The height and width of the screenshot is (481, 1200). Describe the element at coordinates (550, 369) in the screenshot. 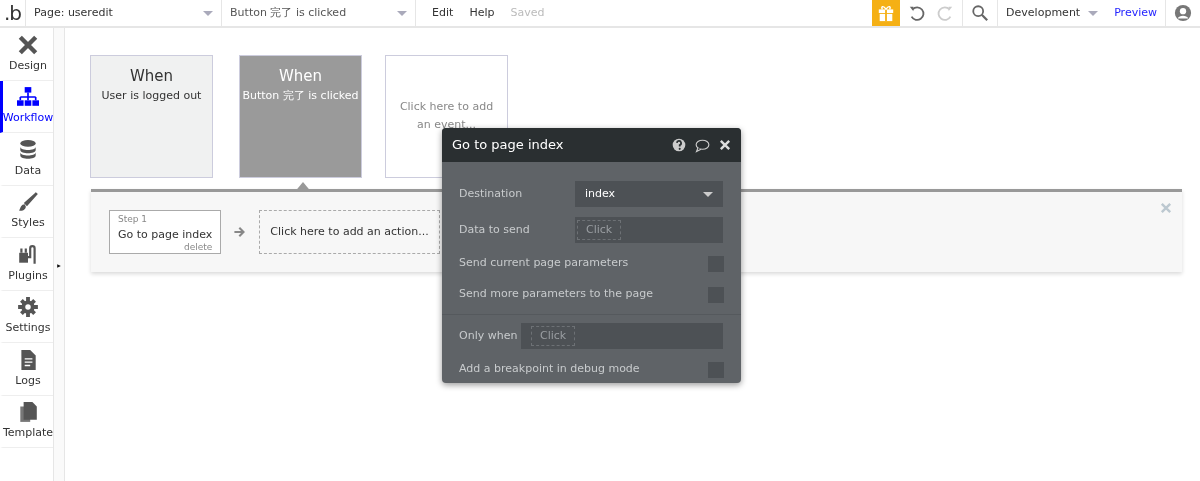

I see `field-label: Add a breakpoint in debug mode` at that location.